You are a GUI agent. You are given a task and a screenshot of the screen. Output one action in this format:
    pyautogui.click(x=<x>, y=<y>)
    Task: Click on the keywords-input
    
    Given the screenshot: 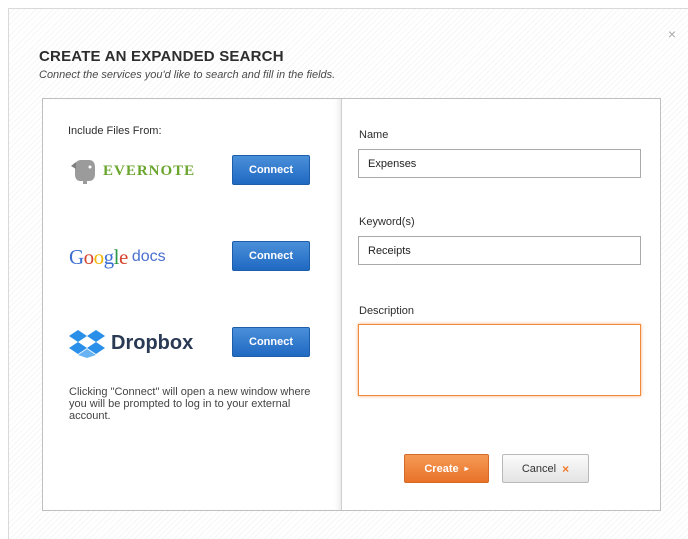 What is the action you would take?
    pyautogui.click(x=499, y=250)
    